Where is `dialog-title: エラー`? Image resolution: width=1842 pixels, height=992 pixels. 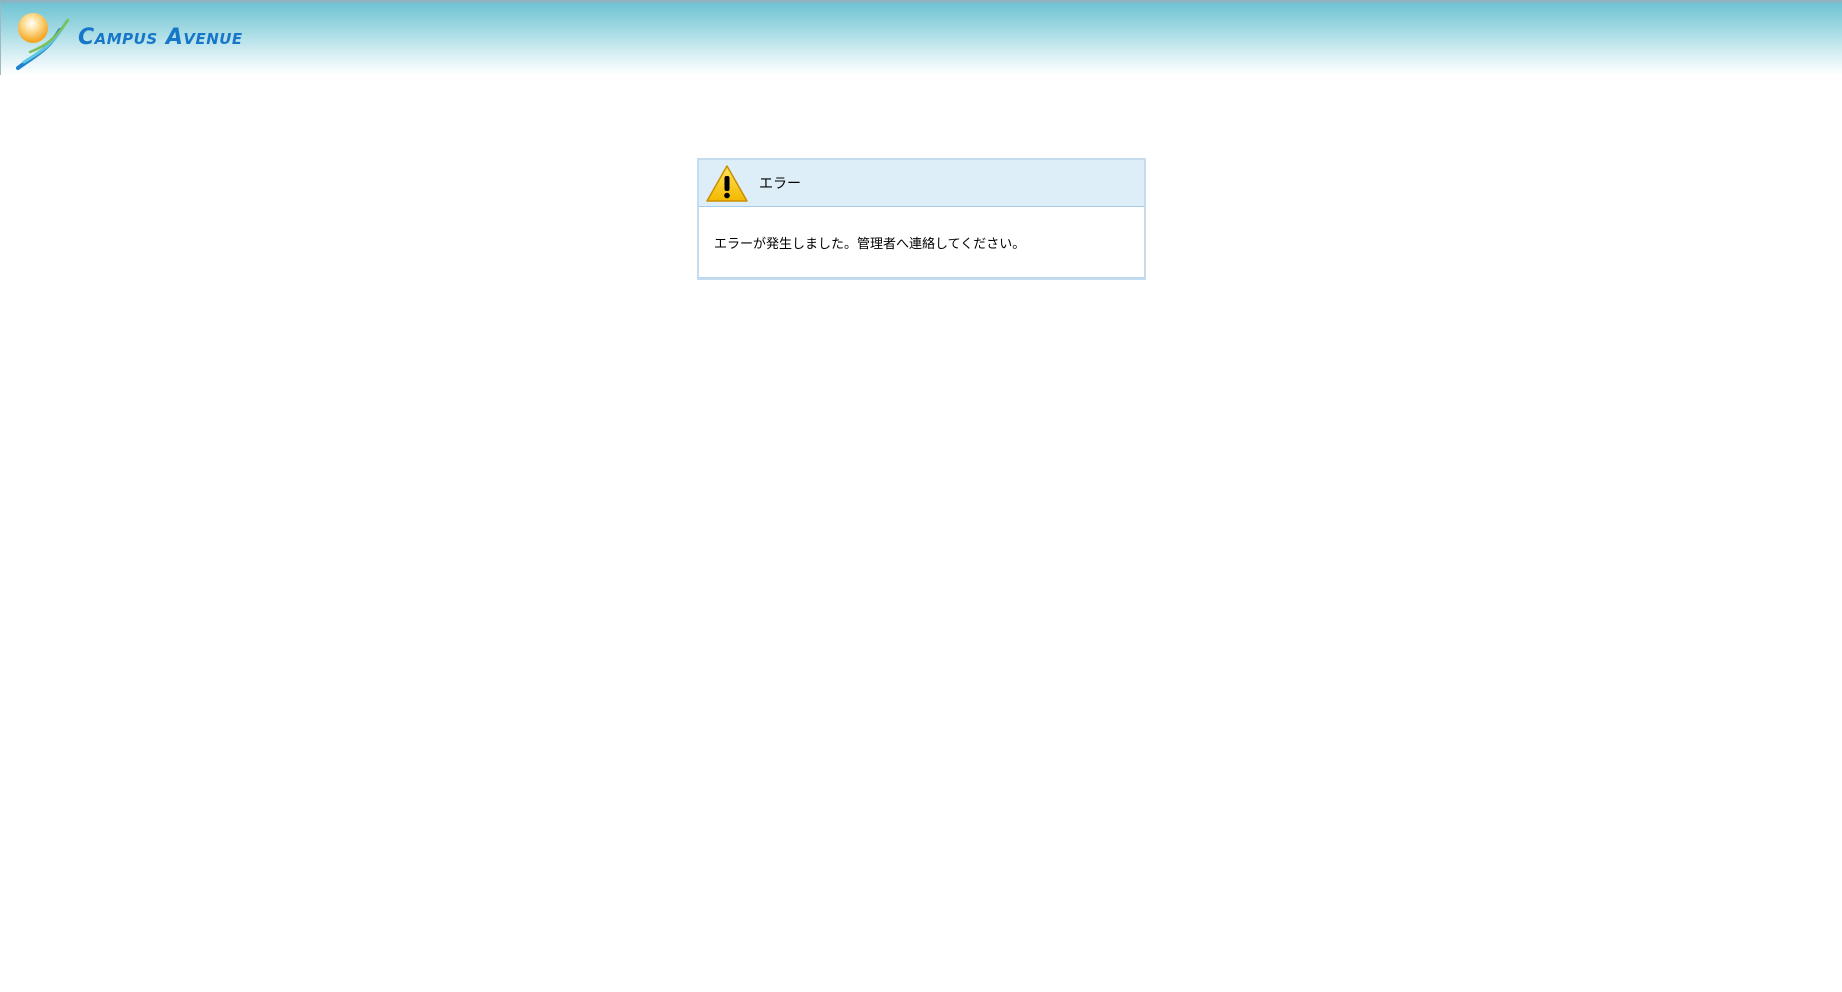
dialog-title: エラー is located at coordinates (780, 184).